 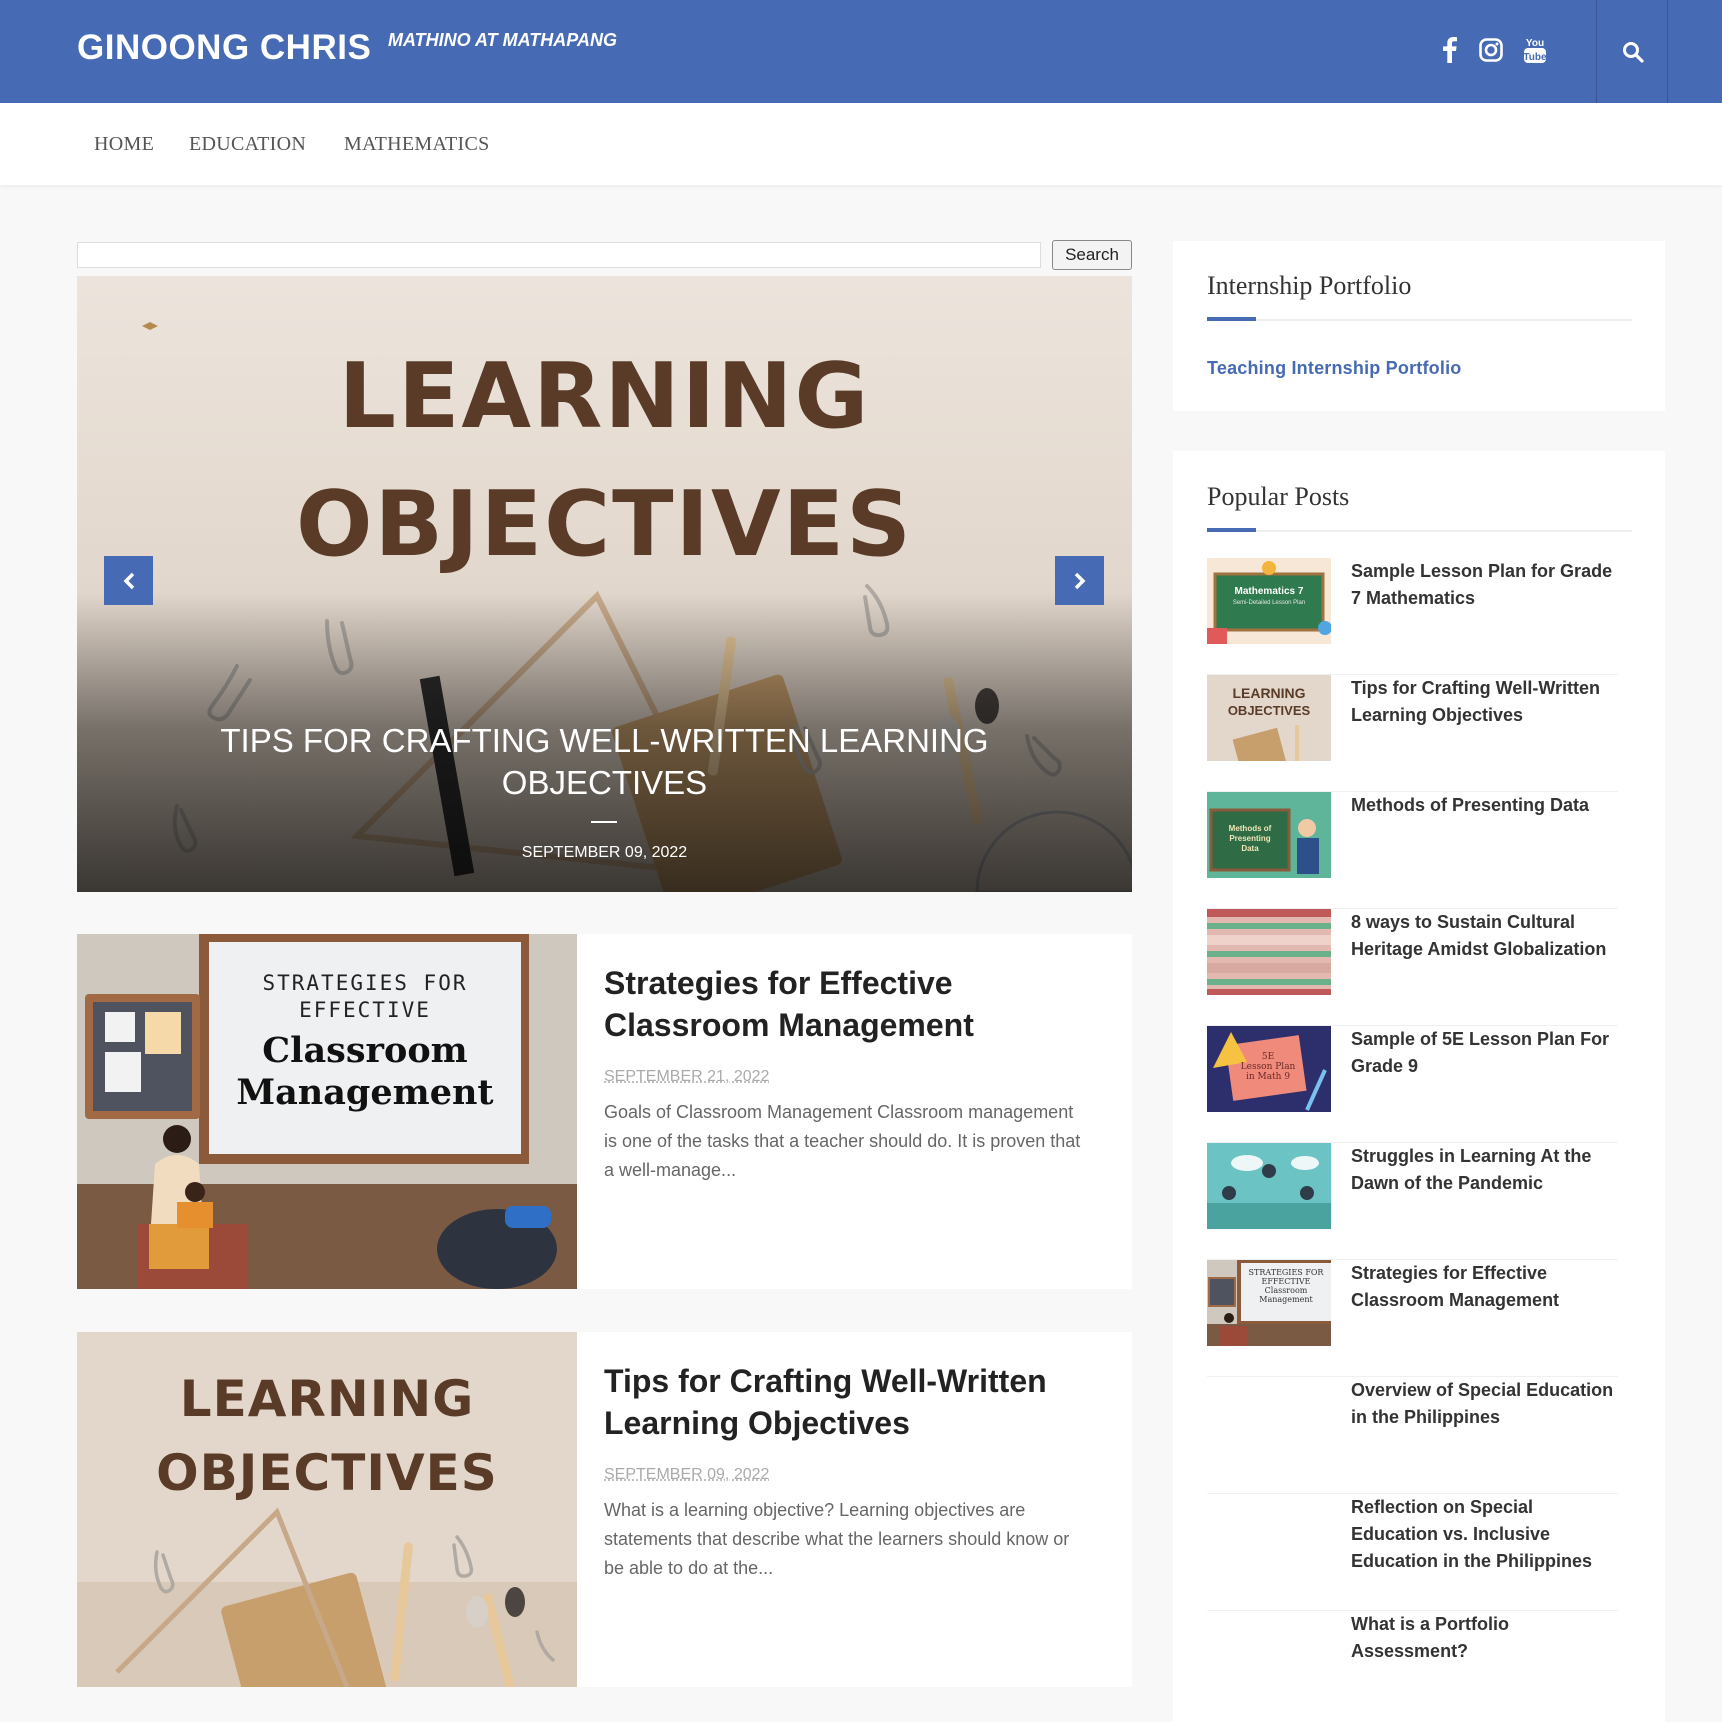 What do you see at coordinates (247, 144) in the screenshot?
I see `nav-education: EDUCATION` at bounding box center [247, 144].